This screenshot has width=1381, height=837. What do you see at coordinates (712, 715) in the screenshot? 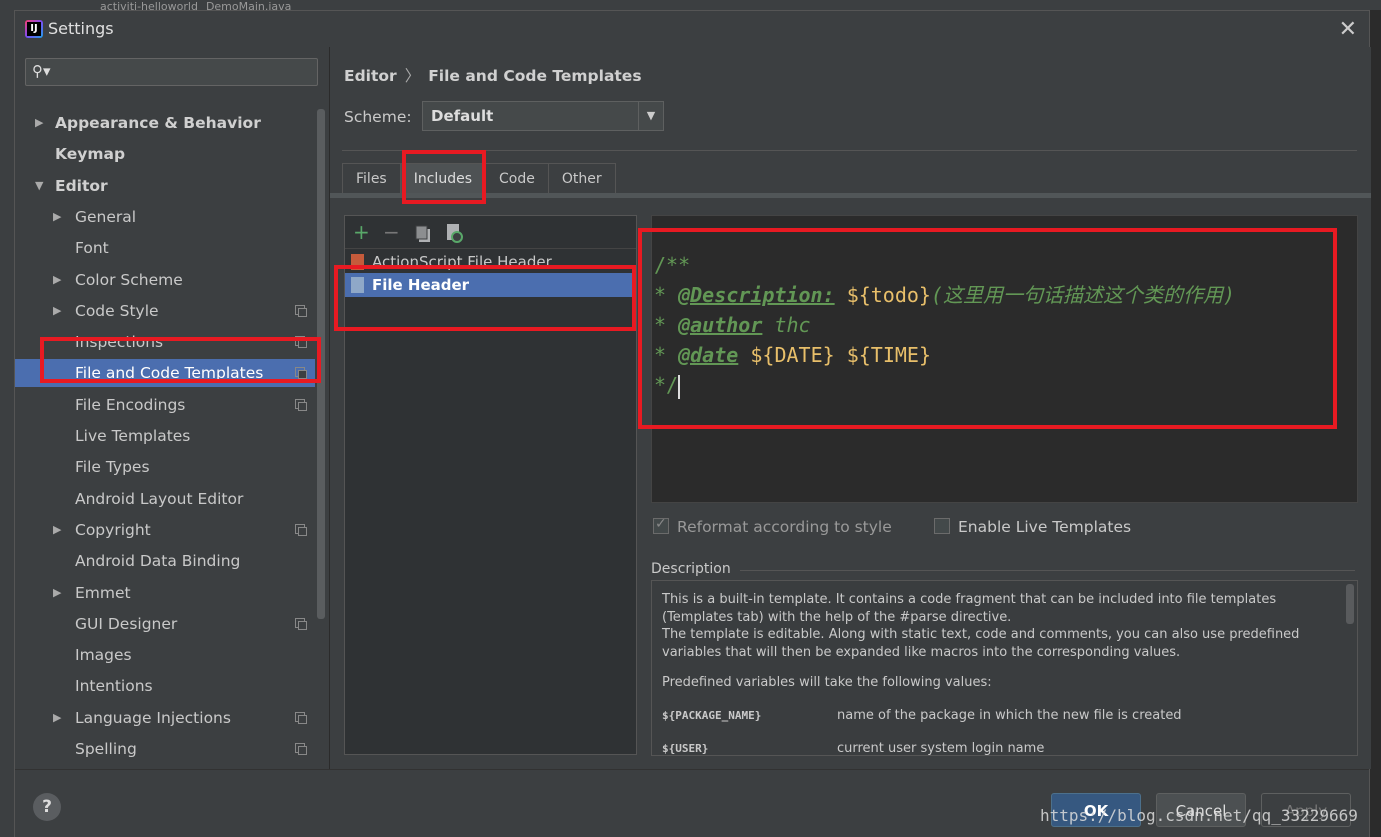
I see `variable-key: ${PACKAGE_NAME}` at bounding box center [712, 715].